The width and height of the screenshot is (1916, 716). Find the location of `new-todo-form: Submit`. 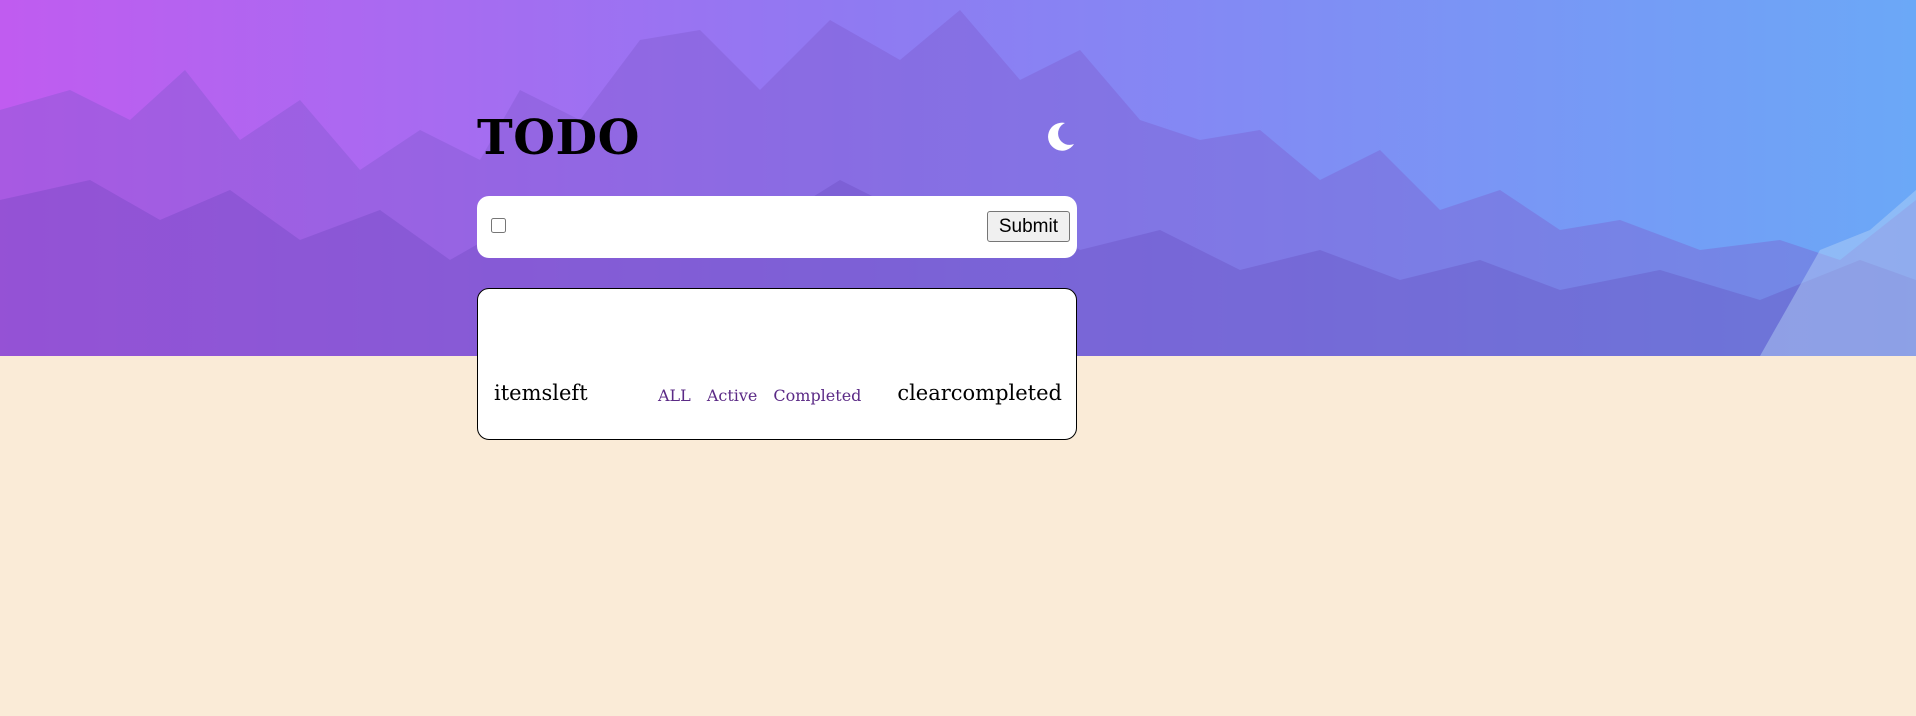

new-todo-form: Submit is located at coordinates (777, 227).